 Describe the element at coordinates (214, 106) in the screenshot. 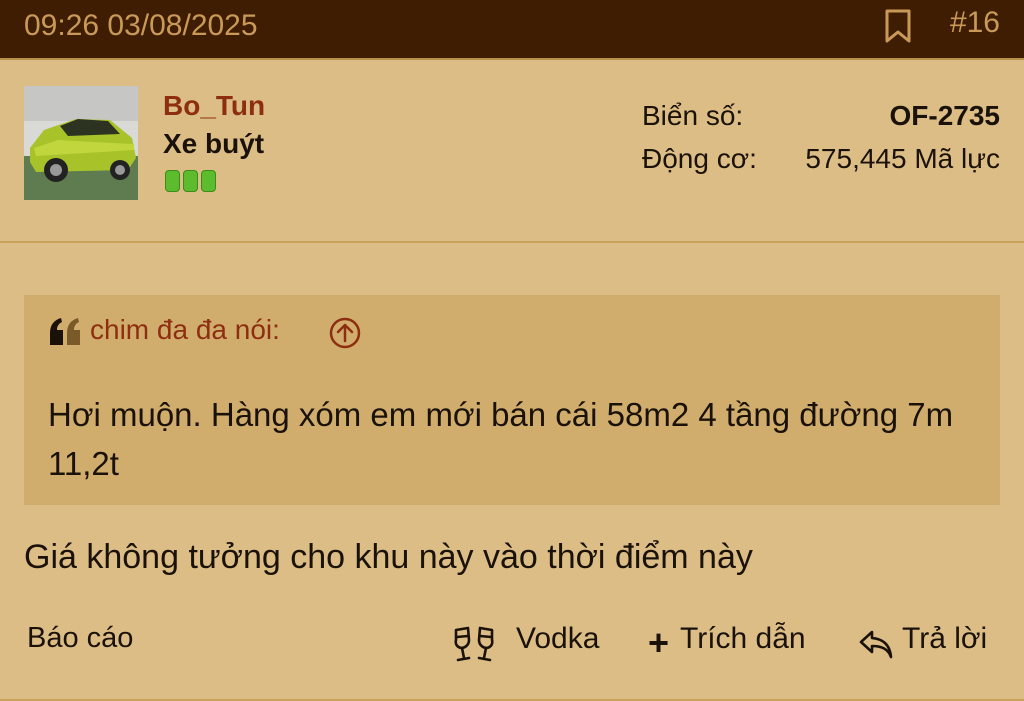

I see `username-link: Bo_Tun` at that location.